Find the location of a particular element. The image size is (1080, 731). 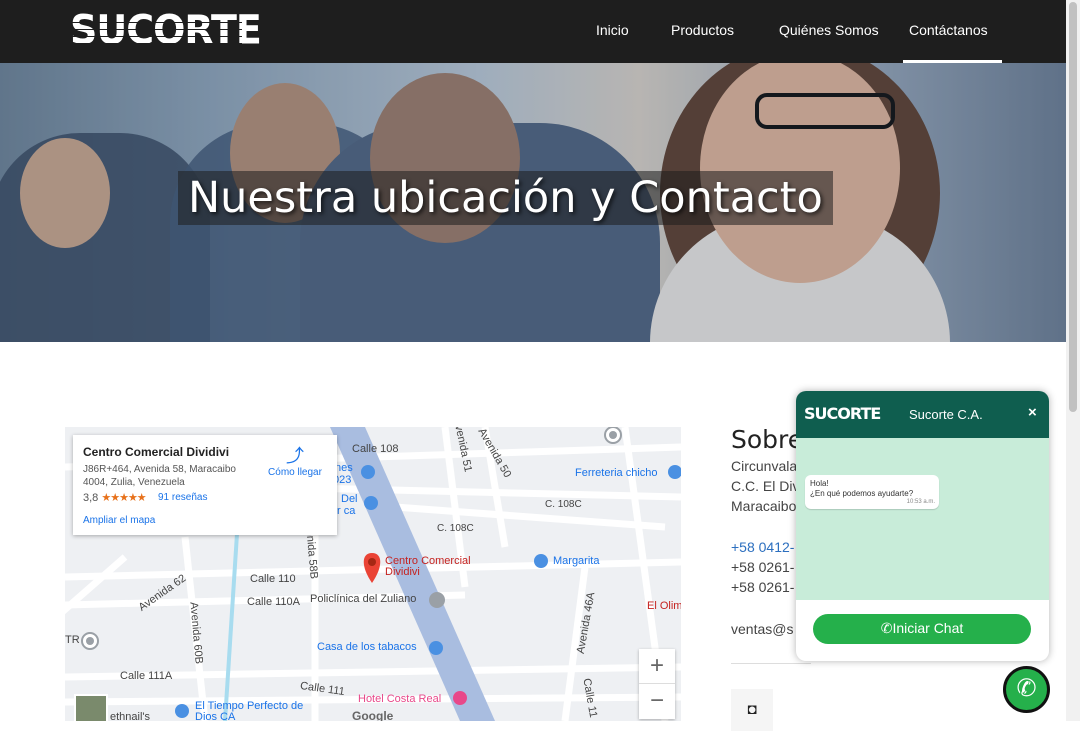

directions-label: Cómo llegar is located at coordinates (295, 472).